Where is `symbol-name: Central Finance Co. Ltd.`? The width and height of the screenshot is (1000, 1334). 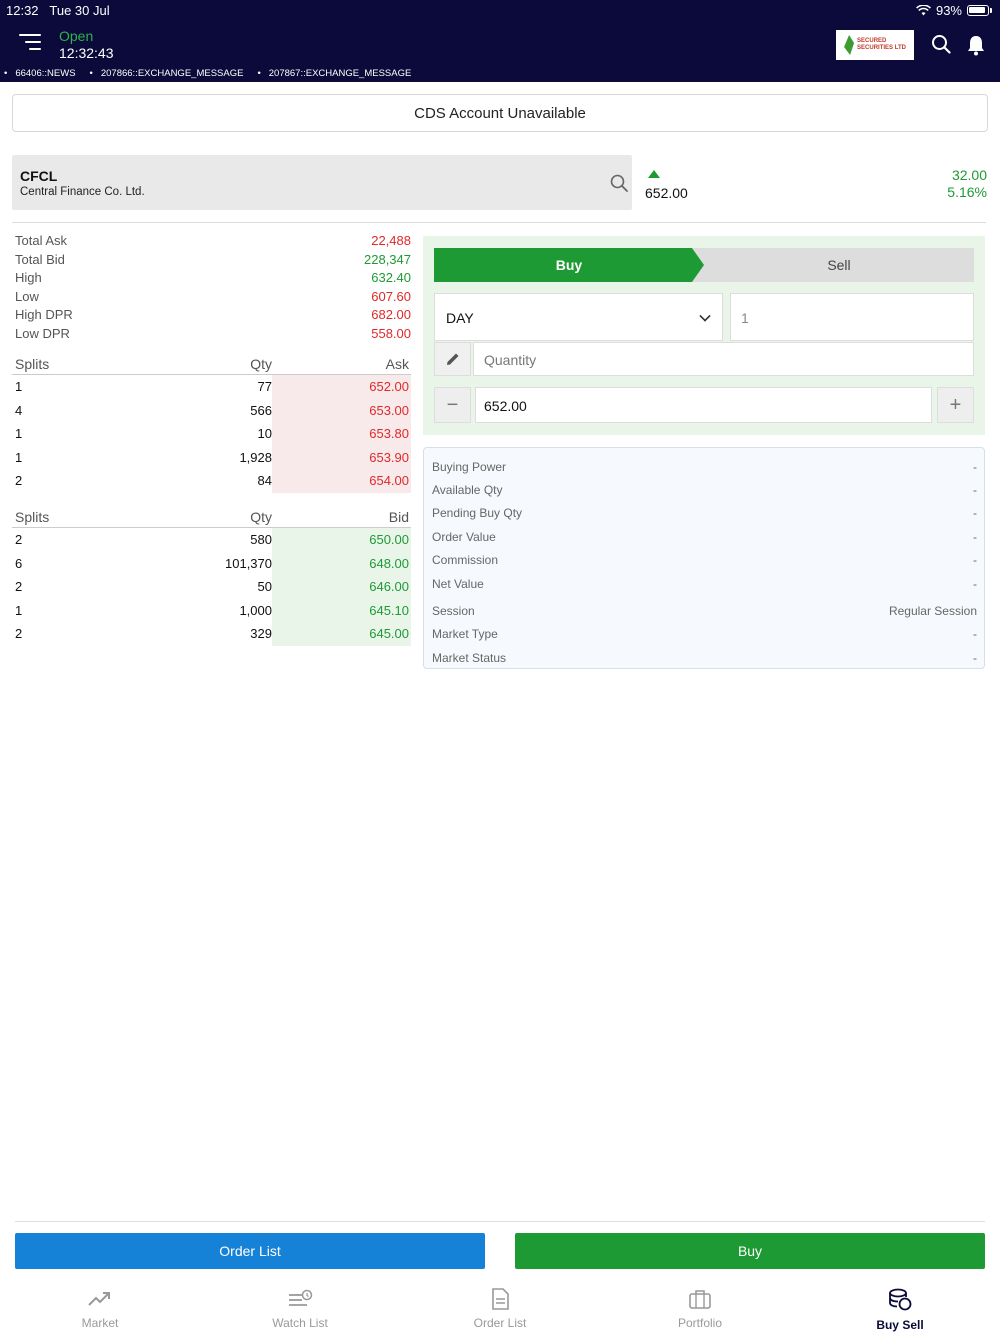 symbol-name: Central Finance Co. Ltd. is located at coordinates (82, 192).